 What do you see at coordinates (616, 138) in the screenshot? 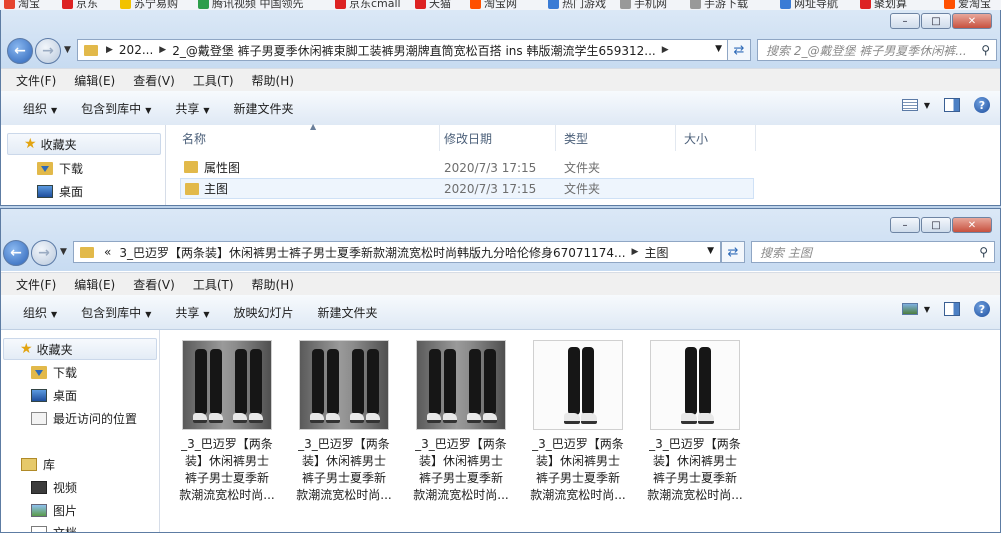
I see `column-header-type: 类型` at bounding box center [616, 138].